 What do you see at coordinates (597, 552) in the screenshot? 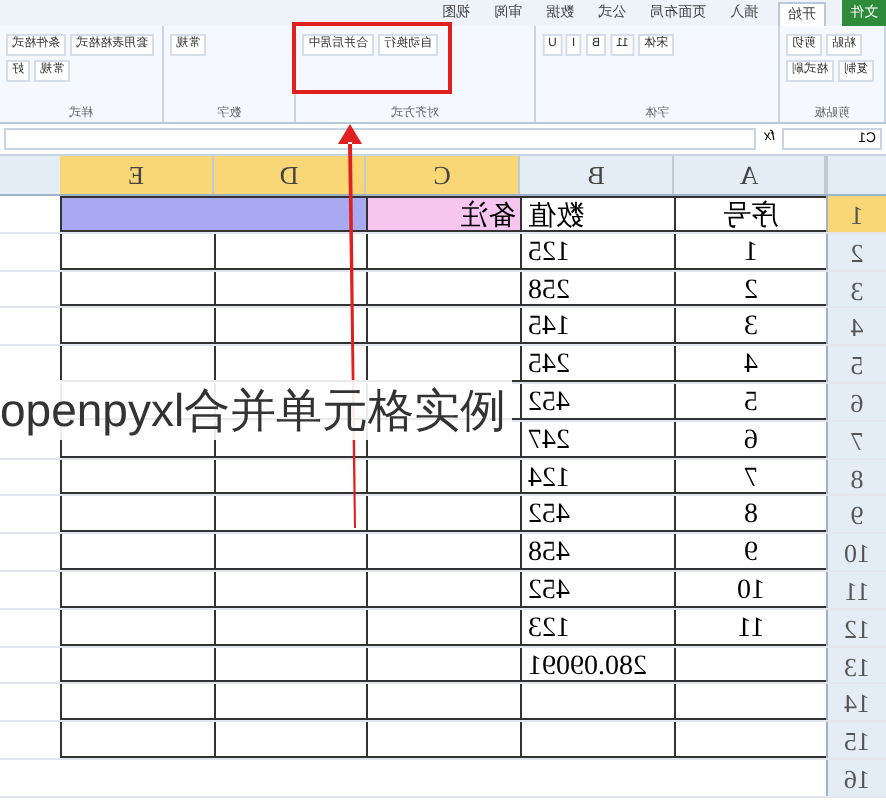
I see `table-cell: 458` at bounding box center [597, 552].